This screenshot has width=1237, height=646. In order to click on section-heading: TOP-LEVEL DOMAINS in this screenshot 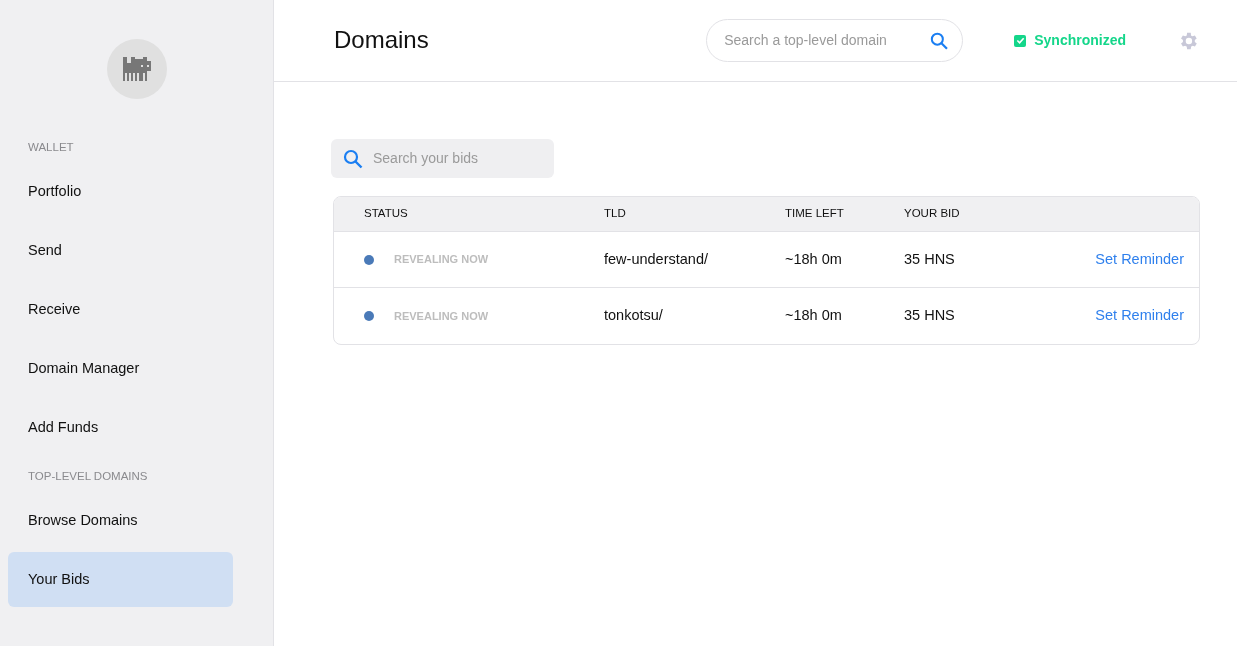, I will do `click(88, 477)`.